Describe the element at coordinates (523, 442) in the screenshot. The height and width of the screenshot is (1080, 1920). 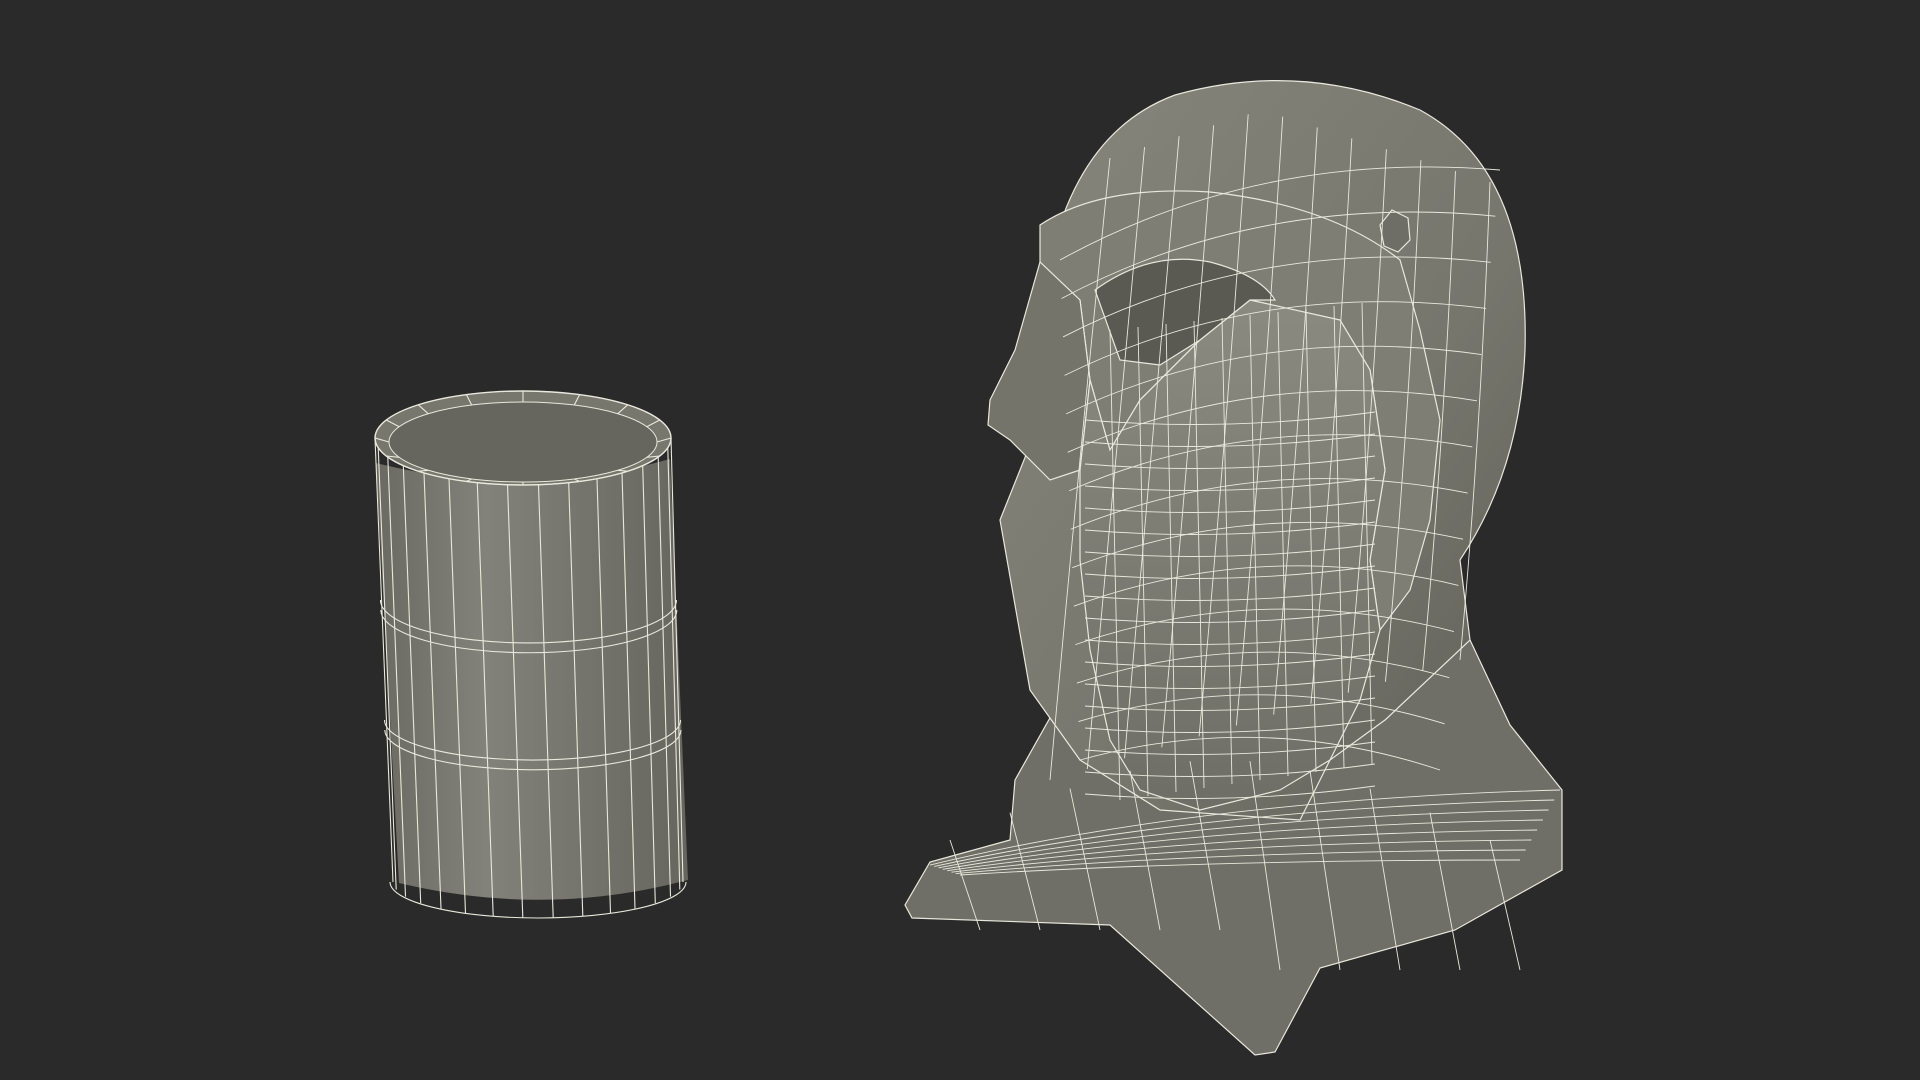
I see `barrel-interior` at that location.